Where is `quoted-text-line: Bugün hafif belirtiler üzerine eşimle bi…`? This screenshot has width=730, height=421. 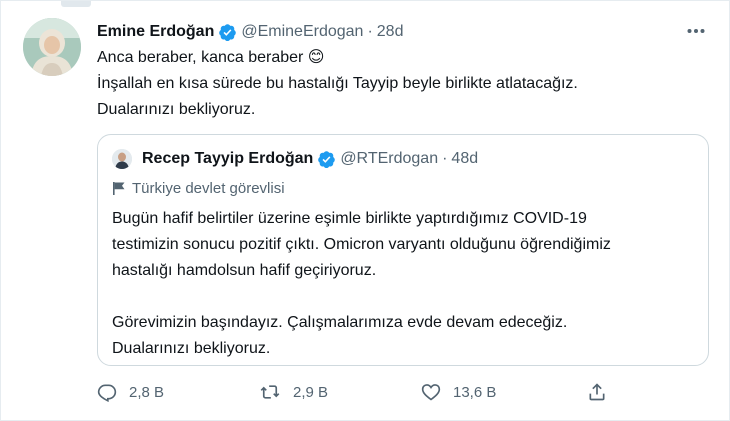
quoted-text-line: Bugün hafif belirtiler üzerine eşimle bi… is located at coordinates (349, 218).